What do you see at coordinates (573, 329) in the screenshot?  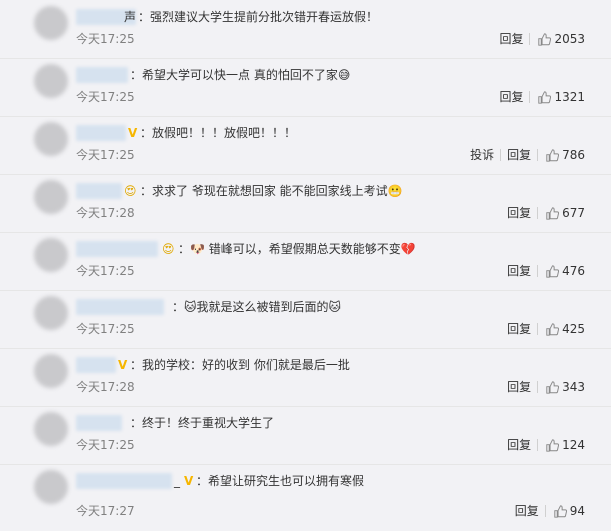 I see `like-count: 425` at bounding box center [573, 329].